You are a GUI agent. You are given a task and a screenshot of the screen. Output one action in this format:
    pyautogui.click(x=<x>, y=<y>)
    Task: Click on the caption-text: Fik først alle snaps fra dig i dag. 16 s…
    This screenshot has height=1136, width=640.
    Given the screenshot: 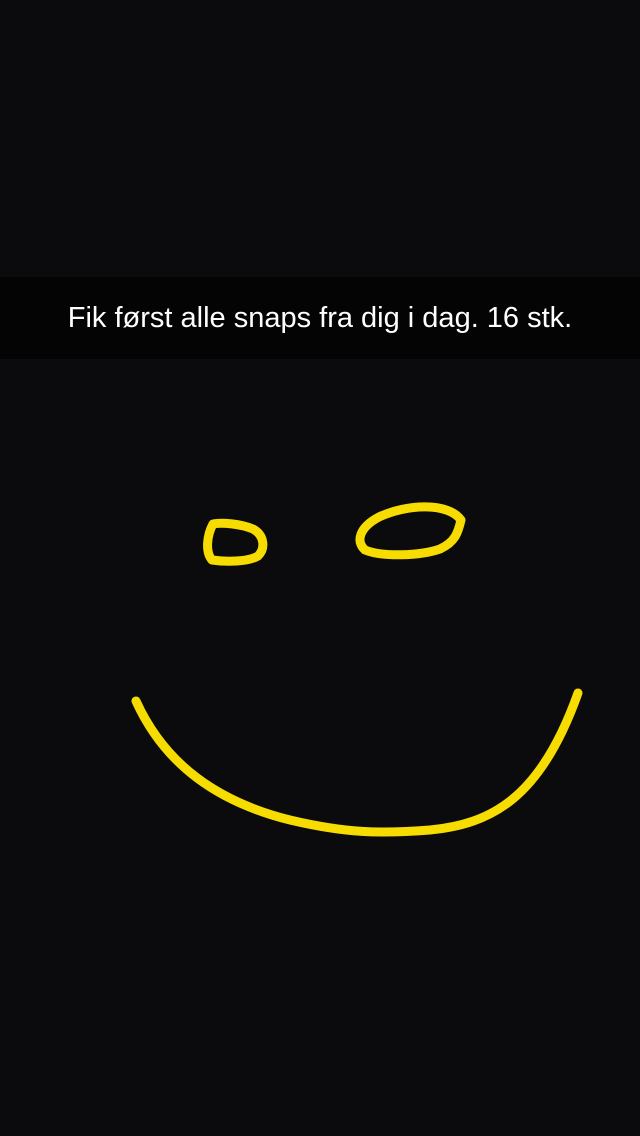 What is the action you would take?
    pyautogui.click(x=320, y=317)
    